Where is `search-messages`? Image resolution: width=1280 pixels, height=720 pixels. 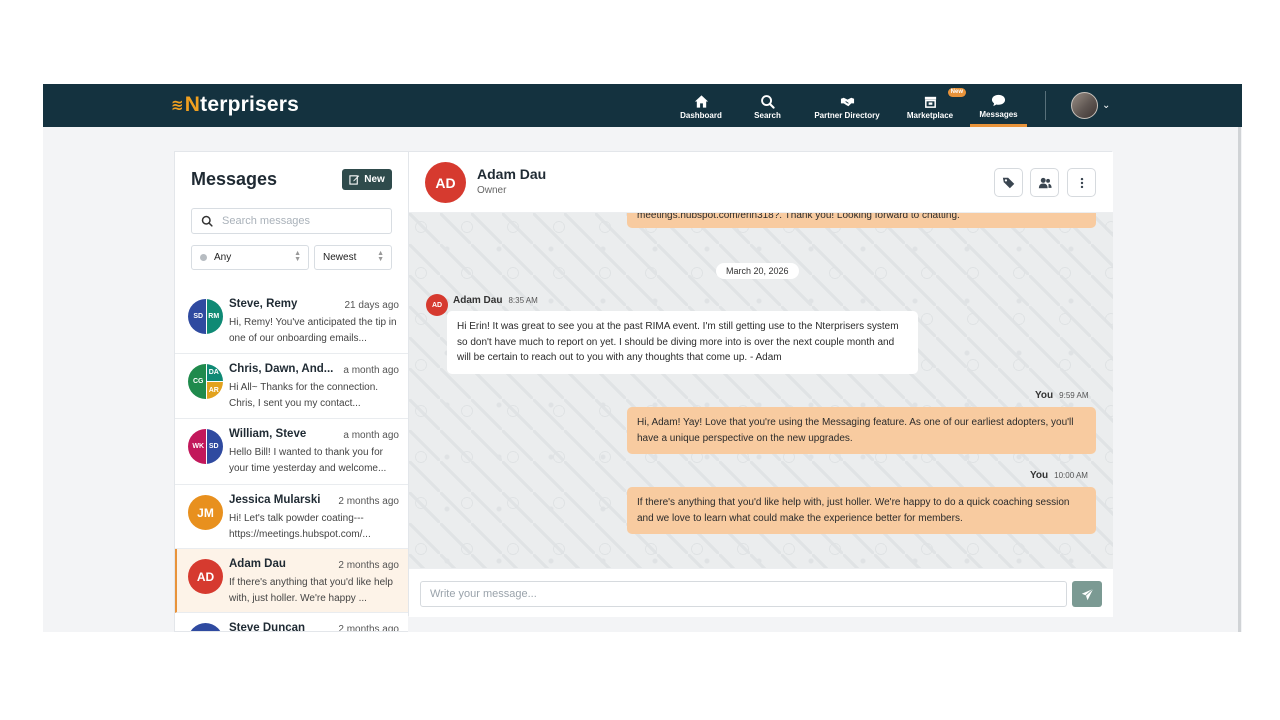
search-messages is located at coordinates (291, 221).